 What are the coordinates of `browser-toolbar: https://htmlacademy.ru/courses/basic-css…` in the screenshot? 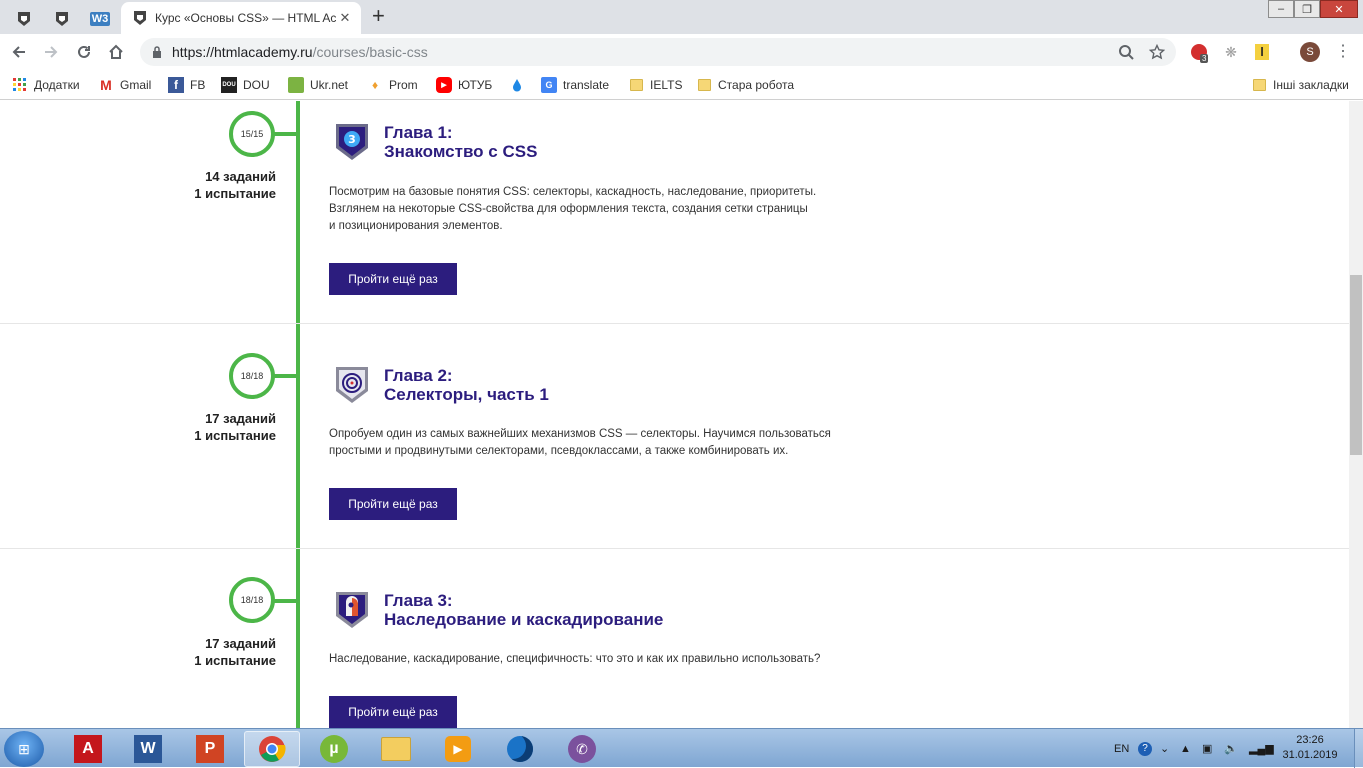 It's located at (681, 52).